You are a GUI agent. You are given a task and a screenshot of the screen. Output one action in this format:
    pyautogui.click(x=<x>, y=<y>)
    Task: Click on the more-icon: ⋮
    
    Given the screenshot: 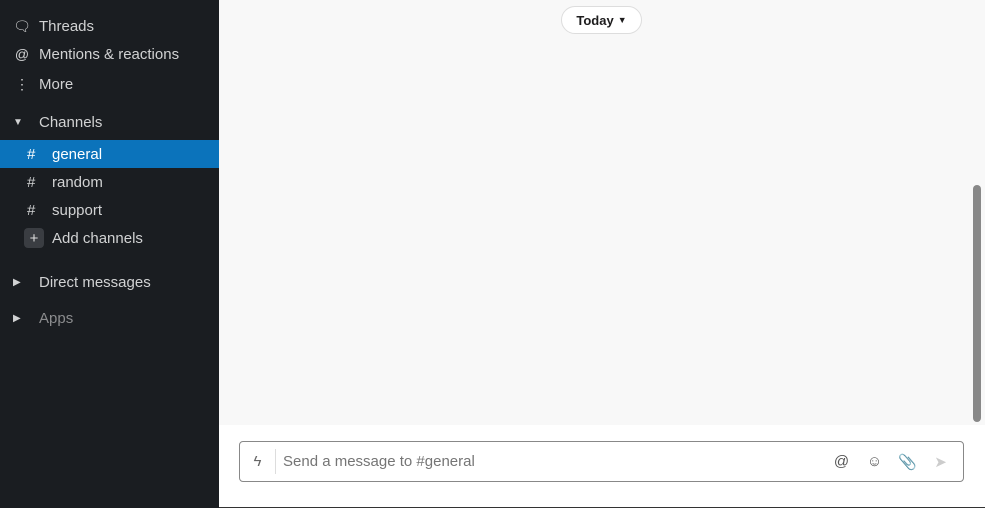 What is the action you would take?
    pyautogui.click(x=22, y=83)
    